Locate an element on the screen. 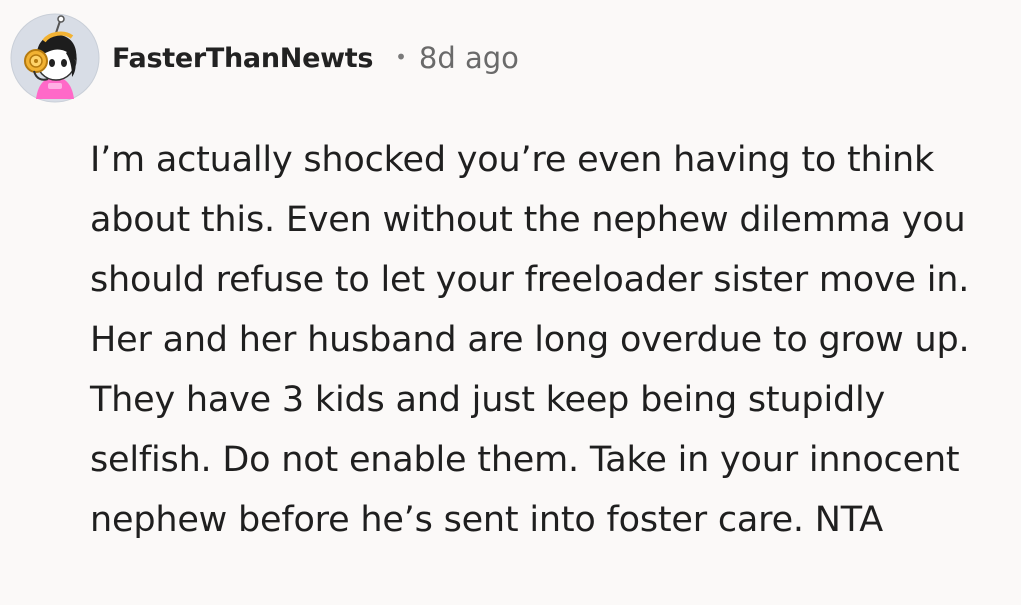 This screenshot has width=1021, height=605. comment-timestamp: 8d ago is located at coordinates (469, 58).